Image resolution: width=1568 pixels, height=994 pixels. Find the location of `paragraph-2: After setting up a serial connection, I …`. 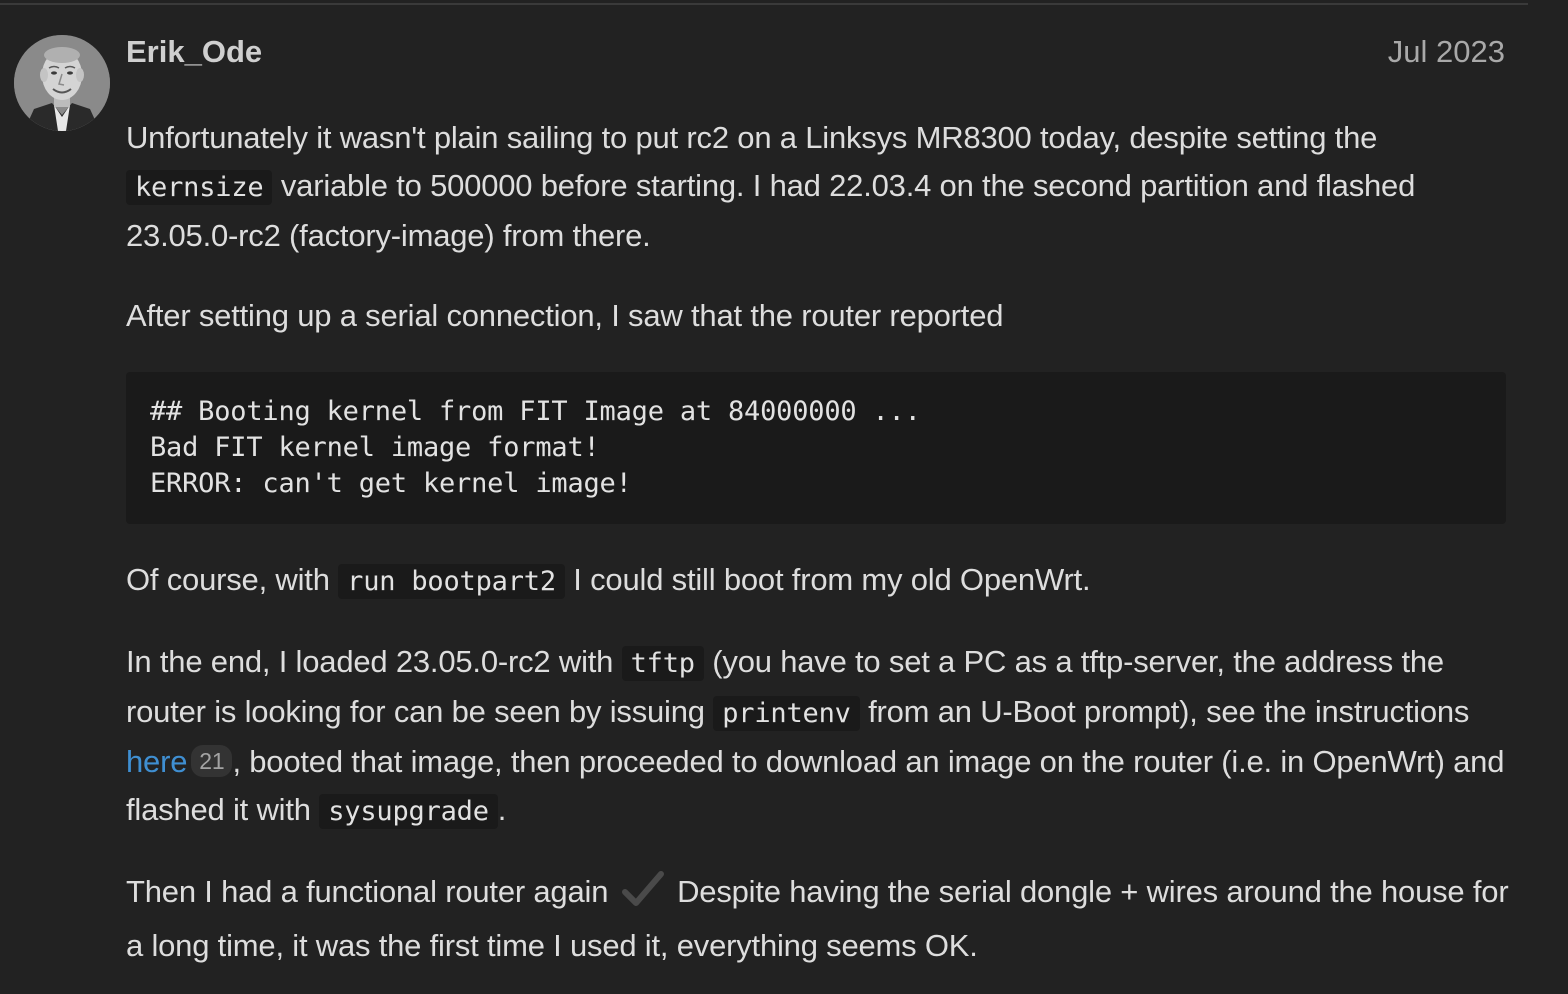

paragraph-2: After setting up a serial connection, I … is located at coordinates (565, 315).